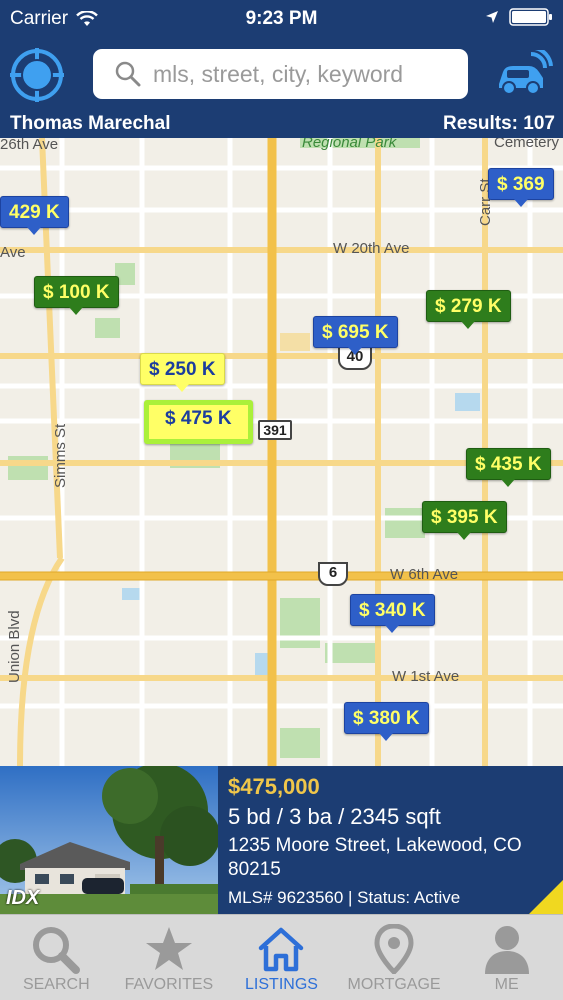 The width and height of the screenshot is (563, 1000). I want to click on tab-label: FAVORITES, so click(169, 984).